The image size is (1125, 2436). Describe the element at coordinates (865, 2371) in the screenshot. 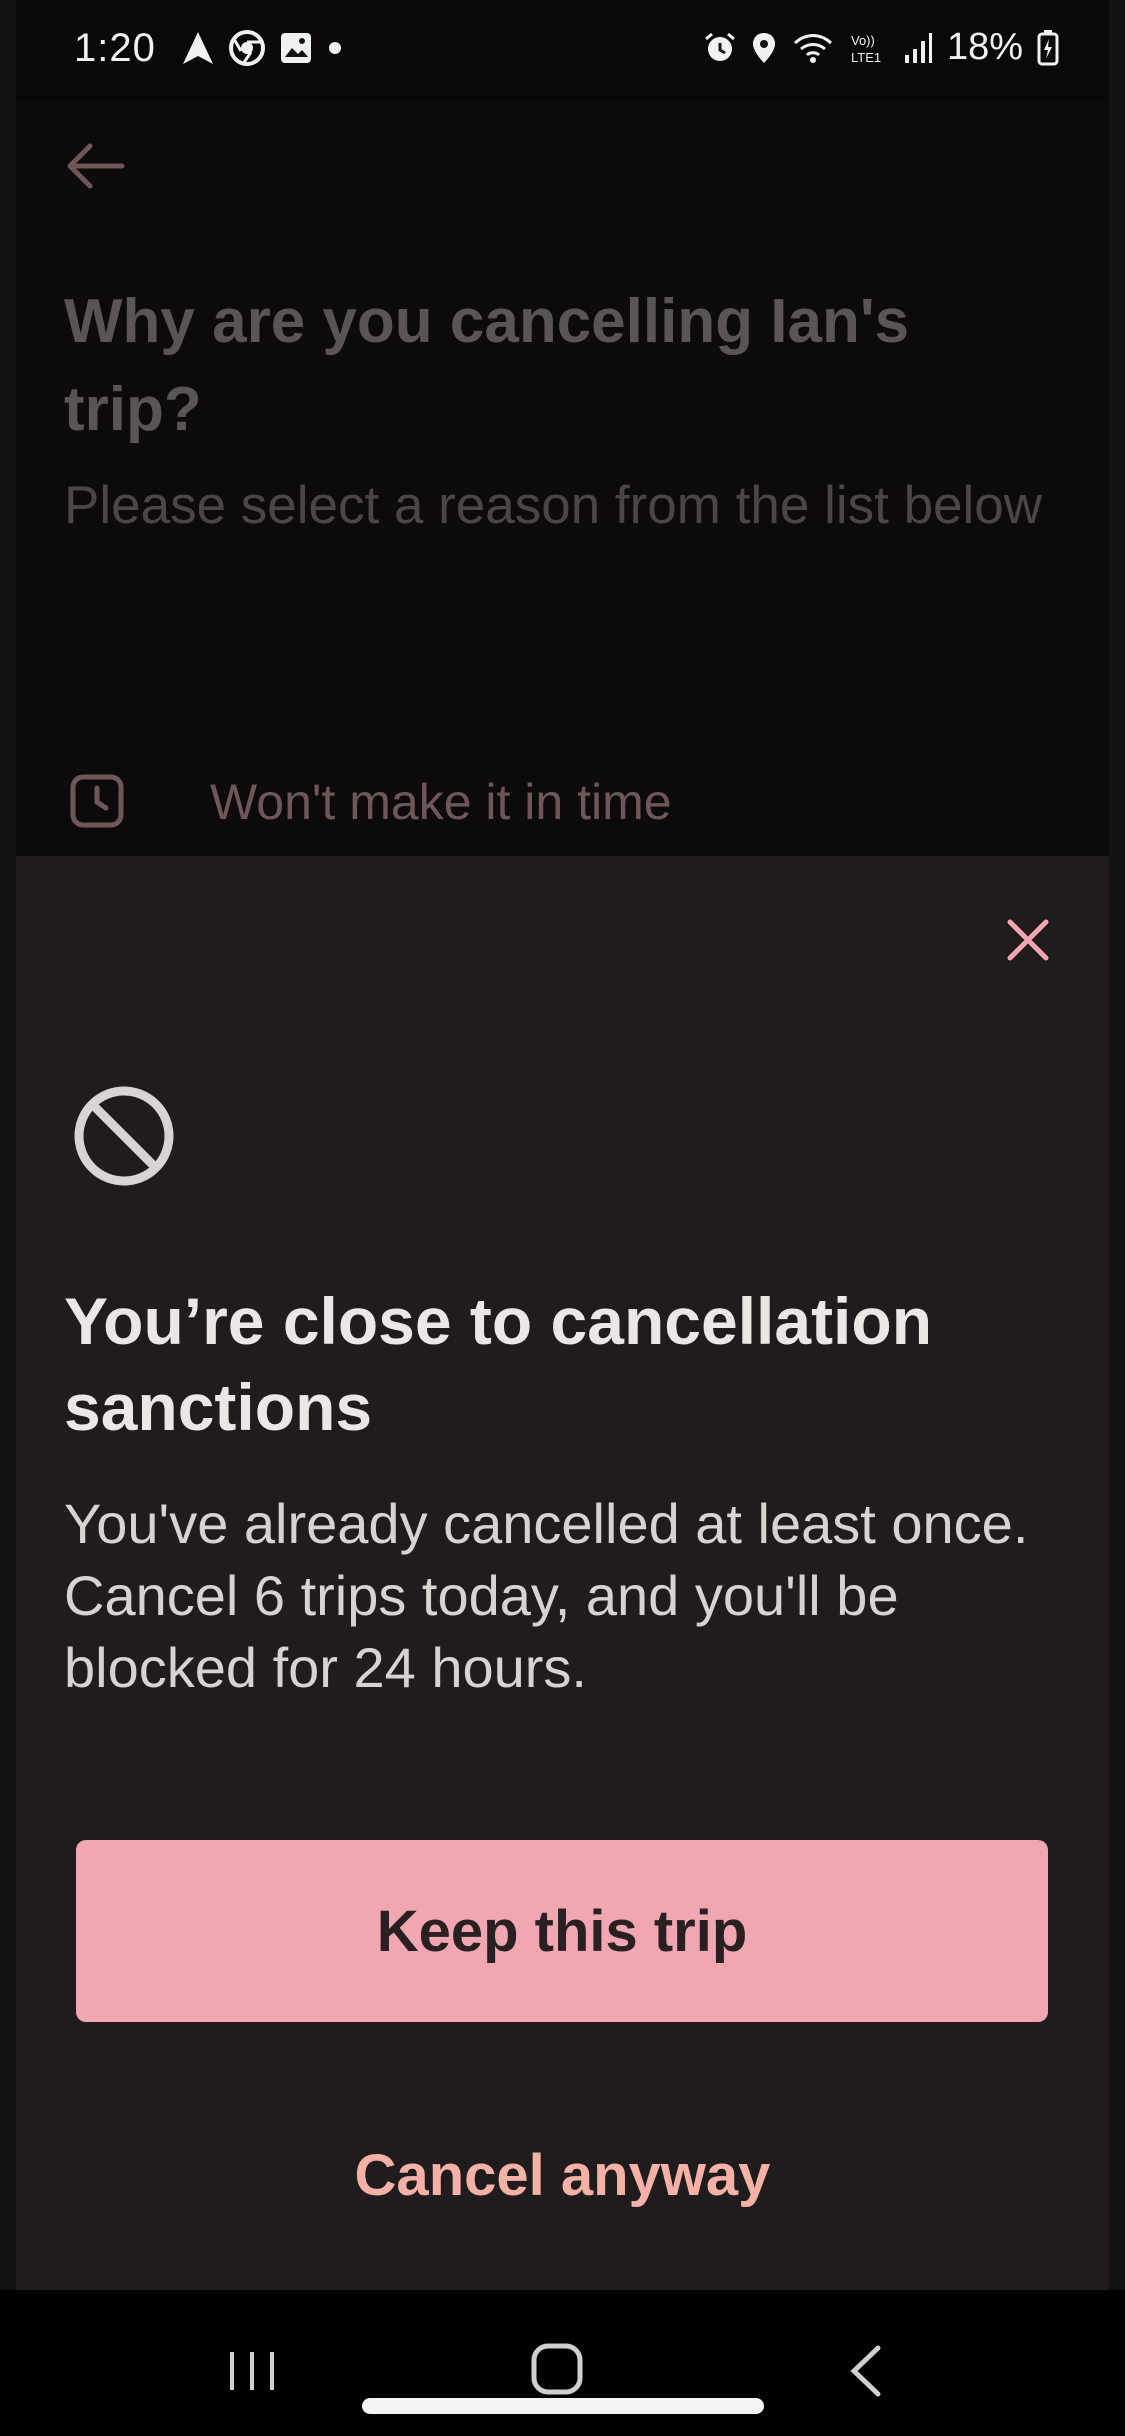

I see `nav-back-icon` at that location.